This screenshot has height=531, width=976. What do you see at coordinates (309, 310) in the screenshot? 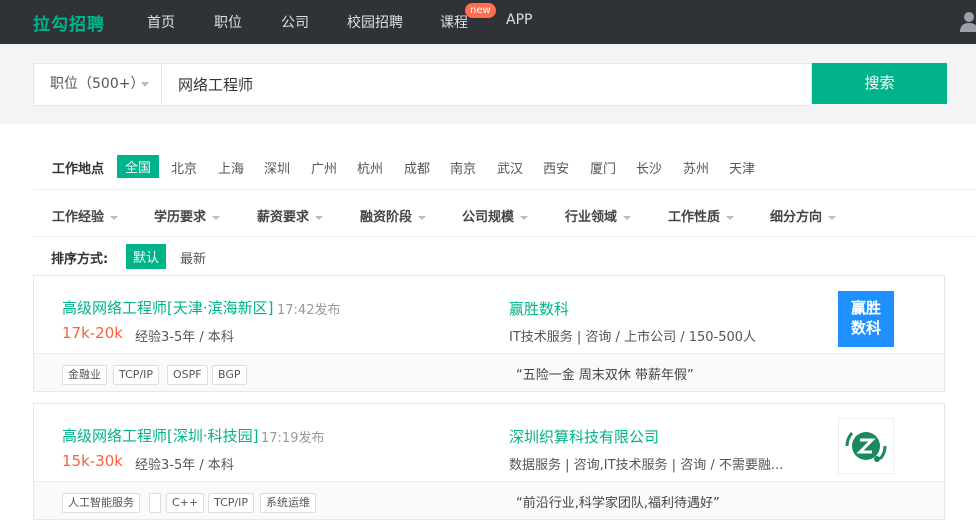
I see `publish-time: 17:42发布` at bounding box center [309, 310].